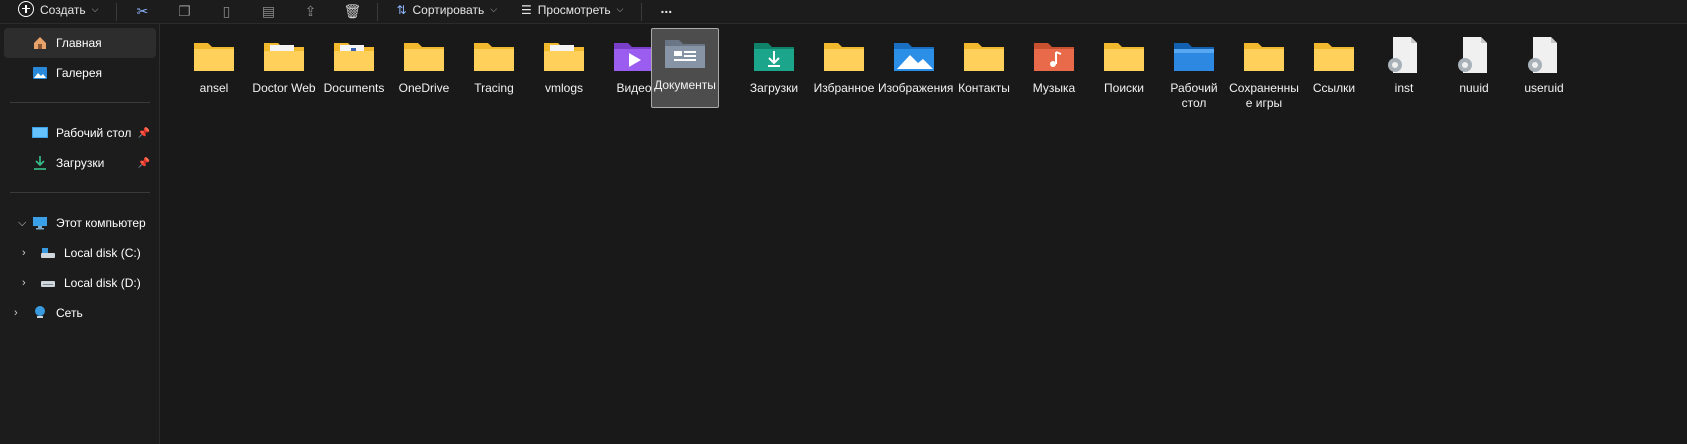 This screenshot has height=444, width=1687. What do you see at coordinates (774, 57) in the screenshot?
I see `downloads-folder-icon` at bounding box center [774, 57].